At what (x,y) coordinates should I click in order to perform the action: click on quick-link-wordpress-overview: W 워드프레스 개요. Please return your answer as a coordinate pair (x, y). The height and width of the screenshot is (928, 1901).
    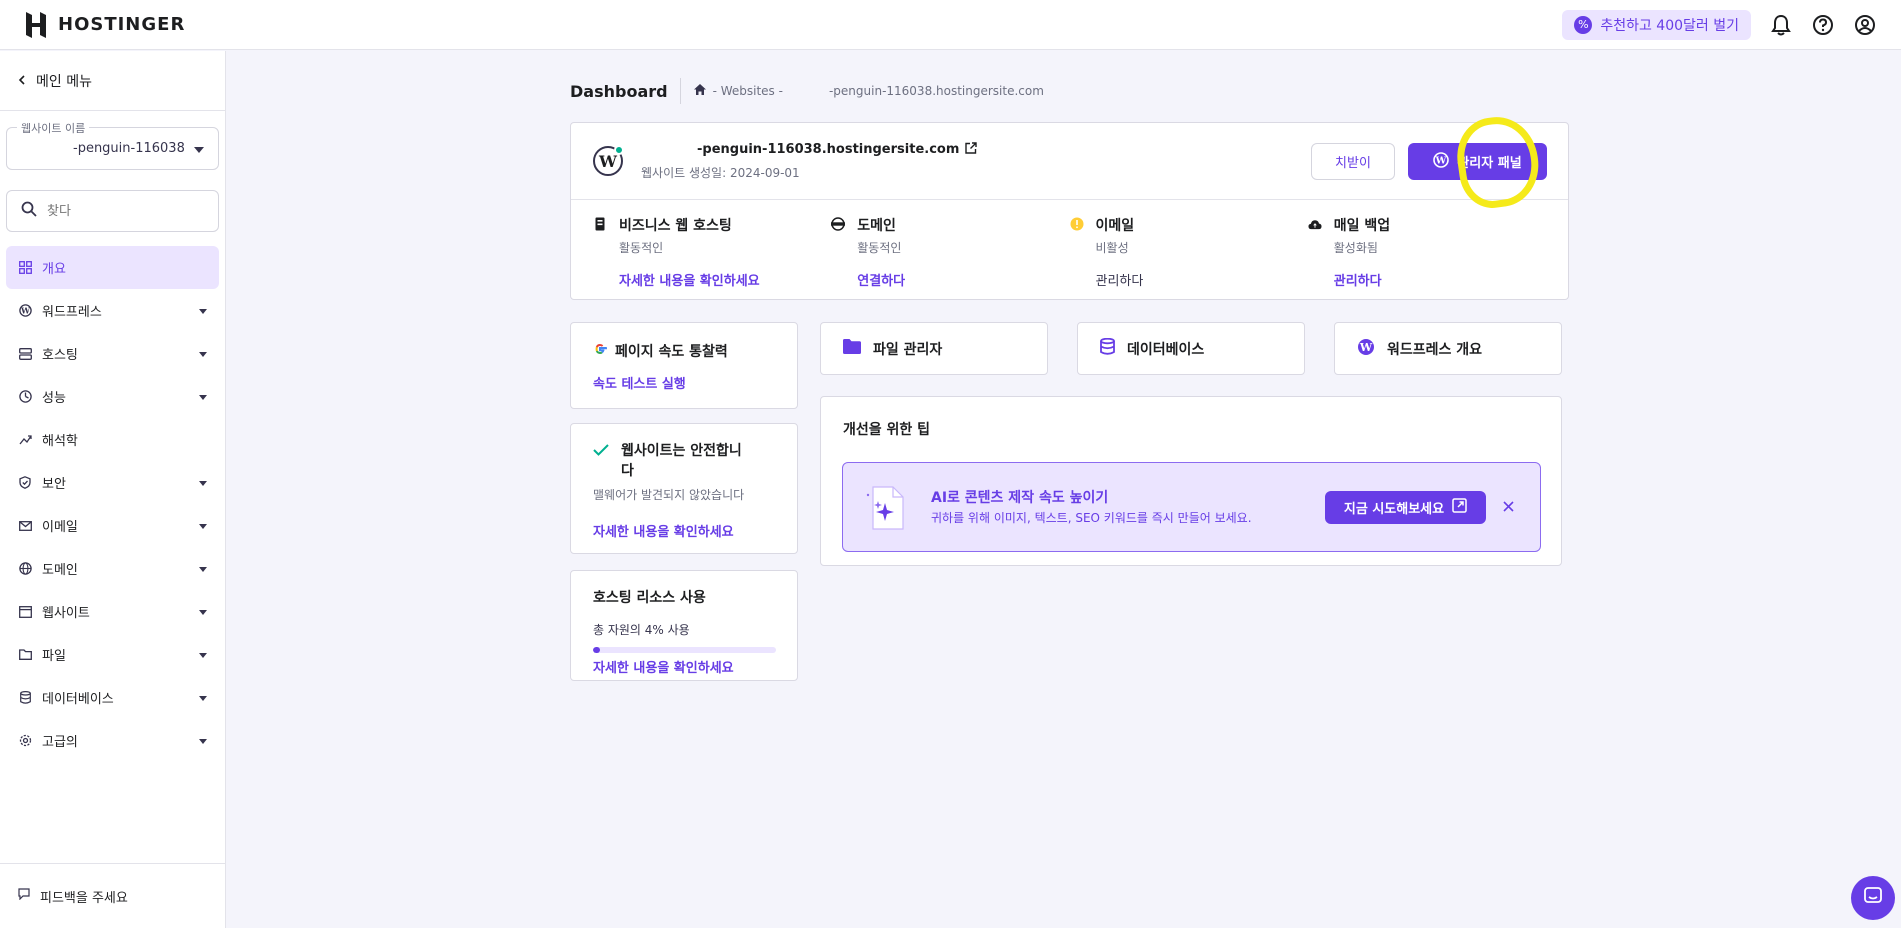
    Looking at the image, I should click on (1448, 348).